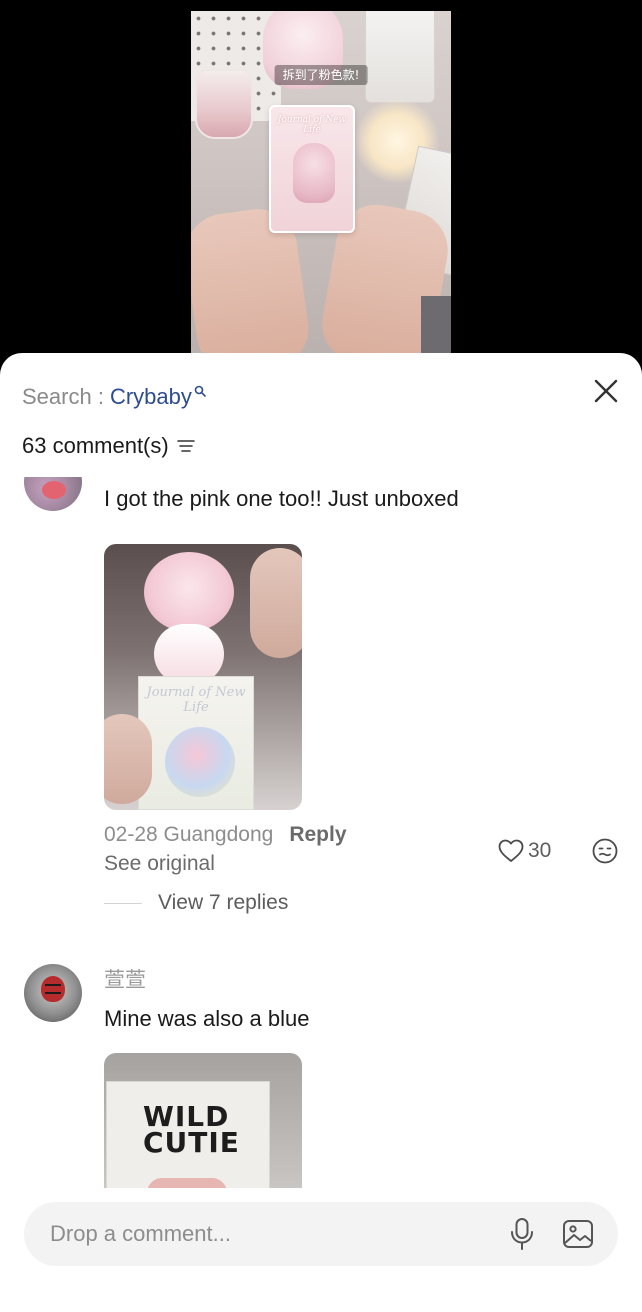  What do you see at coordinates (200, 762) in the screenshot?
I see `box-doll-art` at bounding box center [200, 762].